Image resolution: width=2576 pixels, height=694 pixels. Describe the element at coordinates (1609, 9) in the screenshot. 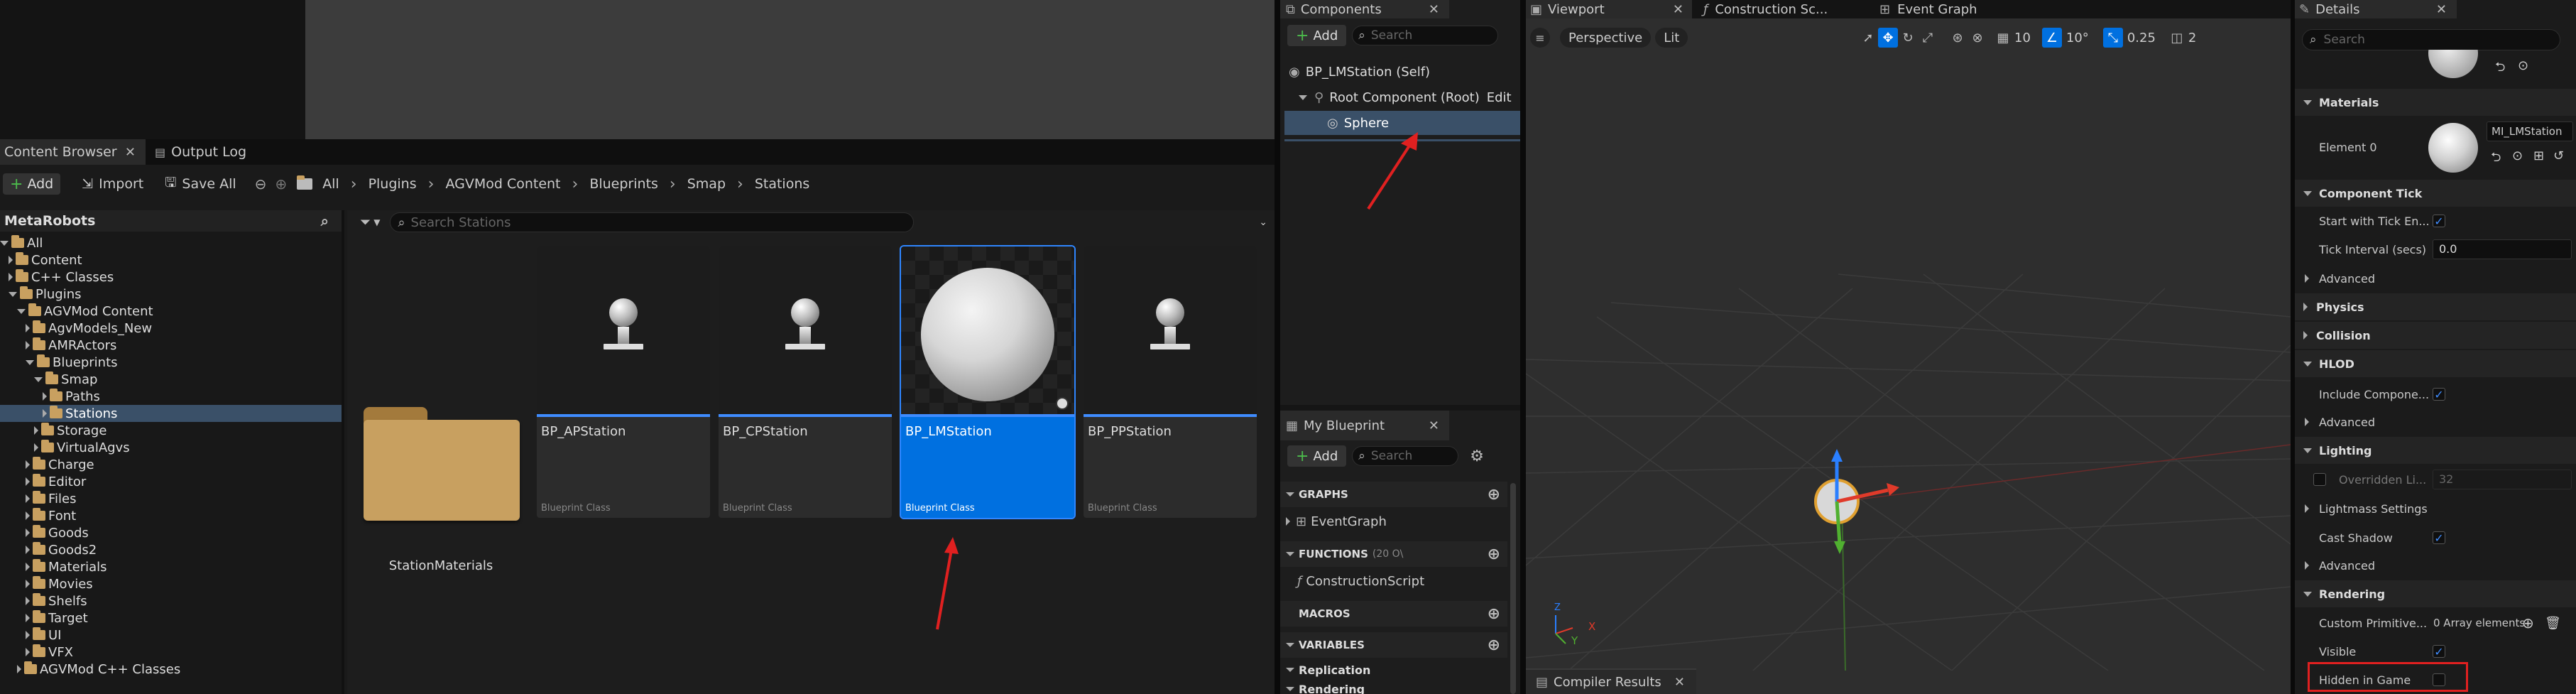

I see `tab-viewport: ▣ Viewport ✕` at that location.